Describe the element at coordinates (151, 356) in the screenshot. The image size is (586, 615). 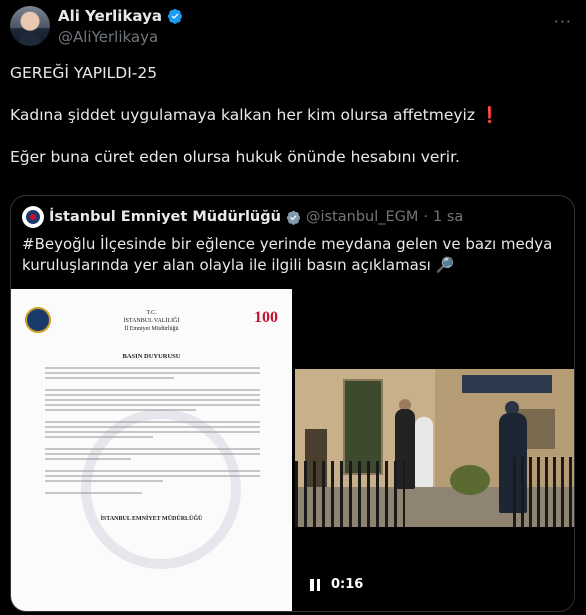
I see `document-title: BASIN DUYURUSU` at that location.